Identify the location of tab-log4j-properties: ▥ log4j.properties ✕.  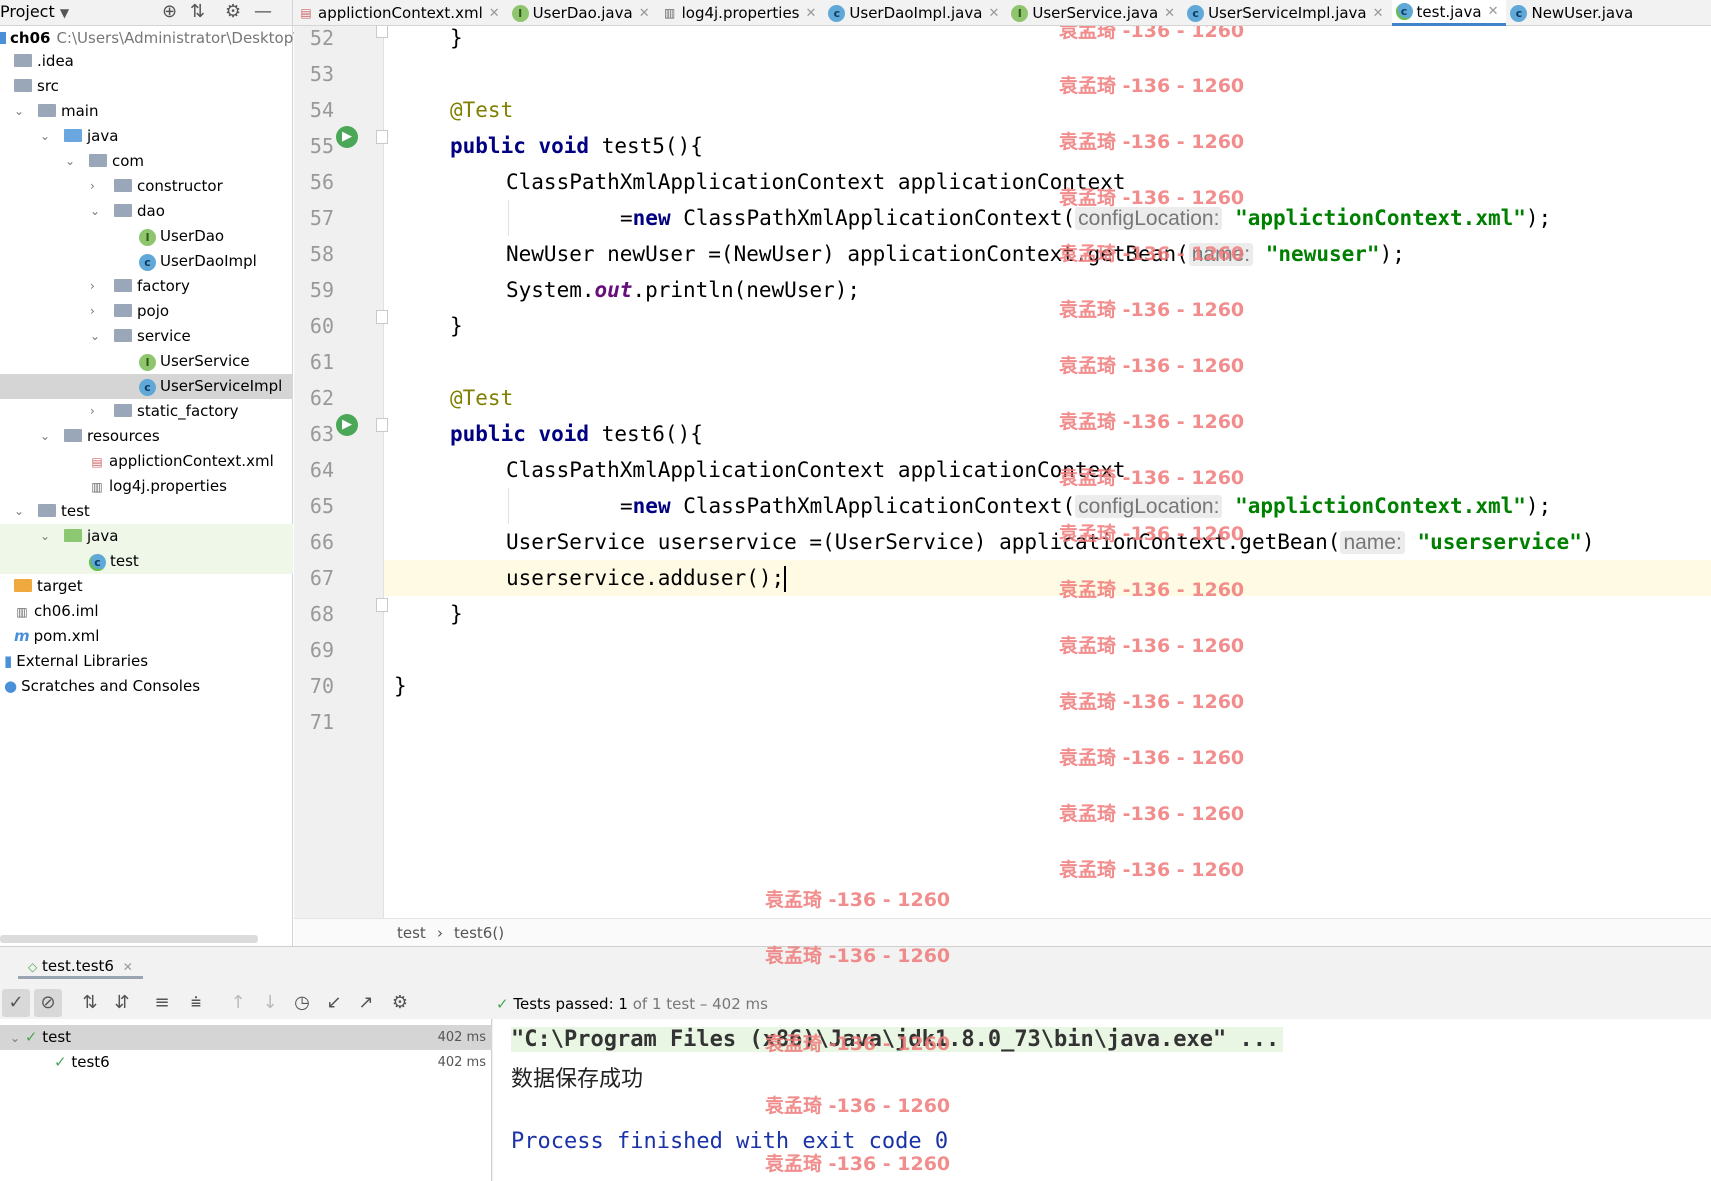
(741, 13).